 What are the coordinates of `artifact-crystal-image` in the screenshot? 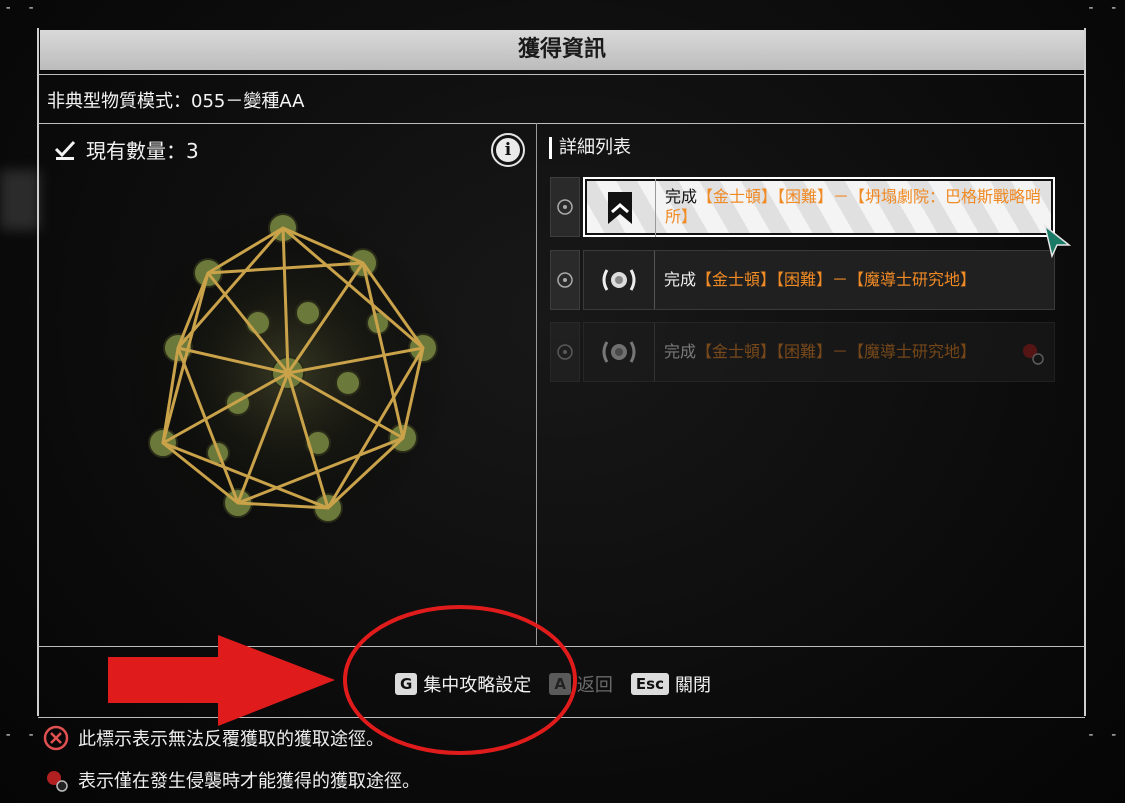 It's located at (288, 373).